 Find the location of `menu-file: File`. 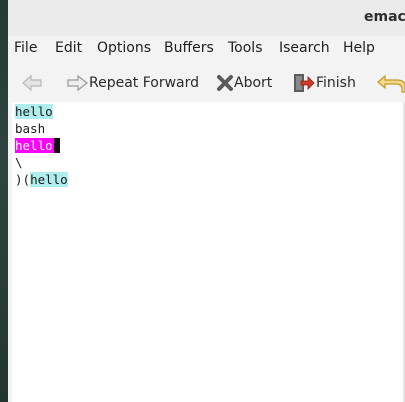

menu-file: File is located at coordinates (25, 48).